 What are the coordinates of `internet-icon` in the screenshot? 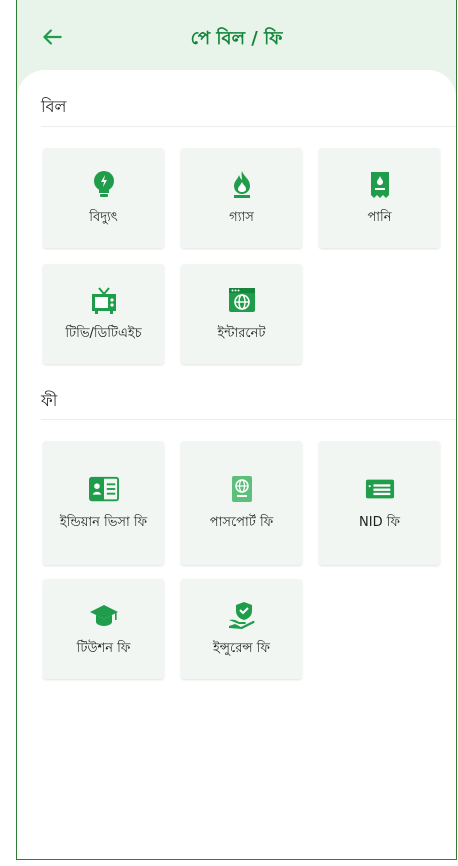 It's located at (242, 300).